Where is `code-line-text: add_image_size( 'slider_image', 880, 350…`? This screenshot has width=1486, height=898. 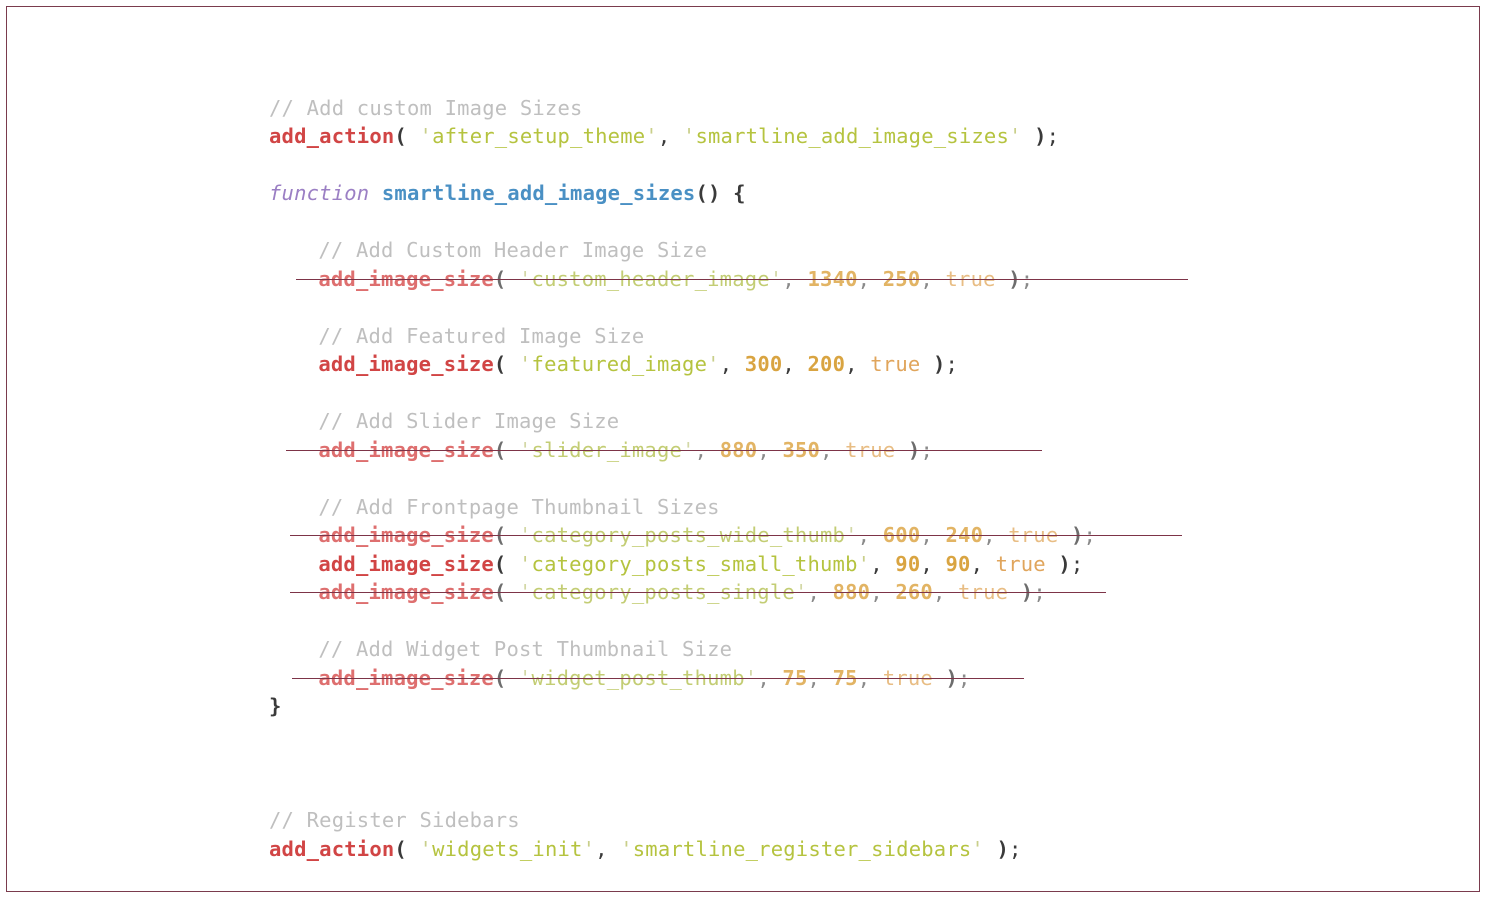
code-line-text: add_image_size( 'slider_image', 880, 350… is located at coordinates (625, 450).